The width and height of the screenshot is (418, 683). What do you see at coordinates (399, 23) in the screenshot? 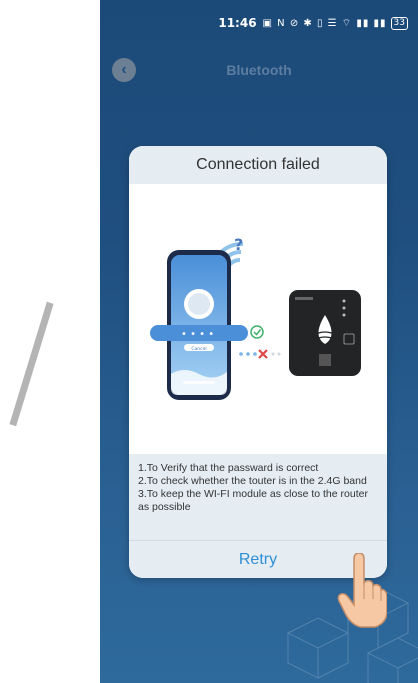
I see `battery-icon: 33` at bounding box center [399, 23].